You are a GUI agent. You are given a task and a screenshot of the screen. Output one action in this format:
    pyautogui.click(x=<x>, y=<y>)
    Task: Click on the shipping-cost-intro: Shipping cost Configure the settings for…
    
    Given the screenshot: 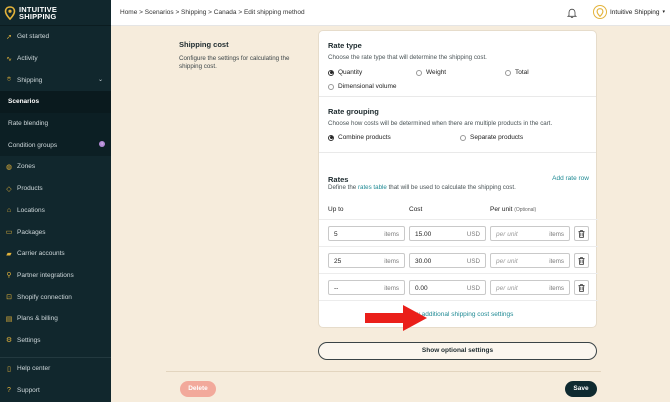 What is the action you would take?
    pyautogui.click(x=244, y=55)
    